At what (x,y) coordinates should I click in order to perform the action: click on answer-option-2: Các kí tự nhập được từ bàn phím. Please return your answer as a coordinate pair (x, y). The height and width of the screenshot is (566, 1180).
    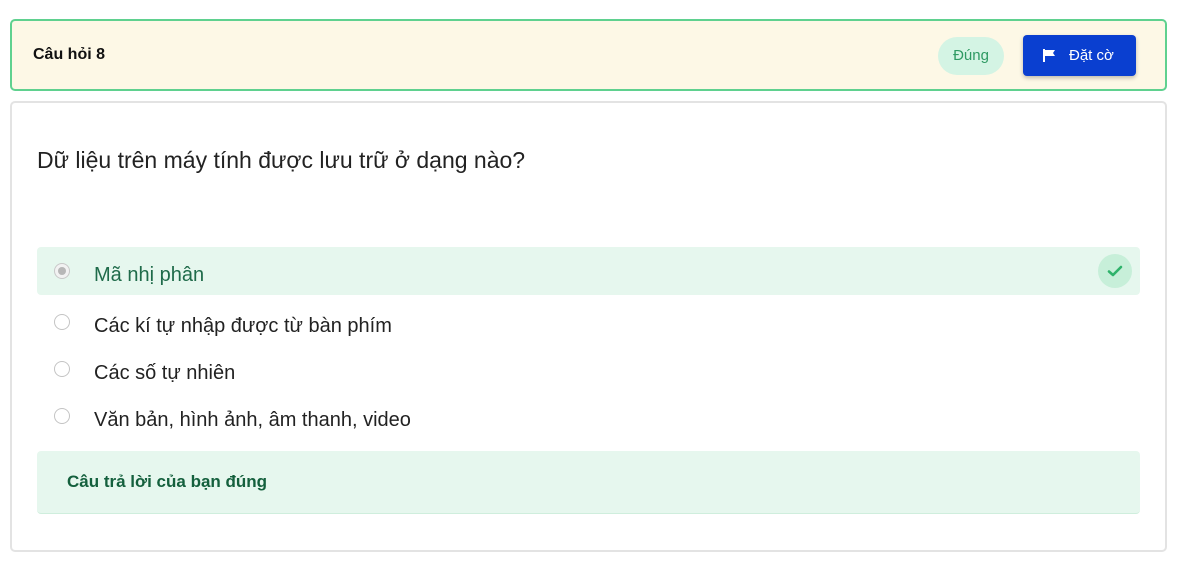
    Looking at the image, I should click on (588, 322).